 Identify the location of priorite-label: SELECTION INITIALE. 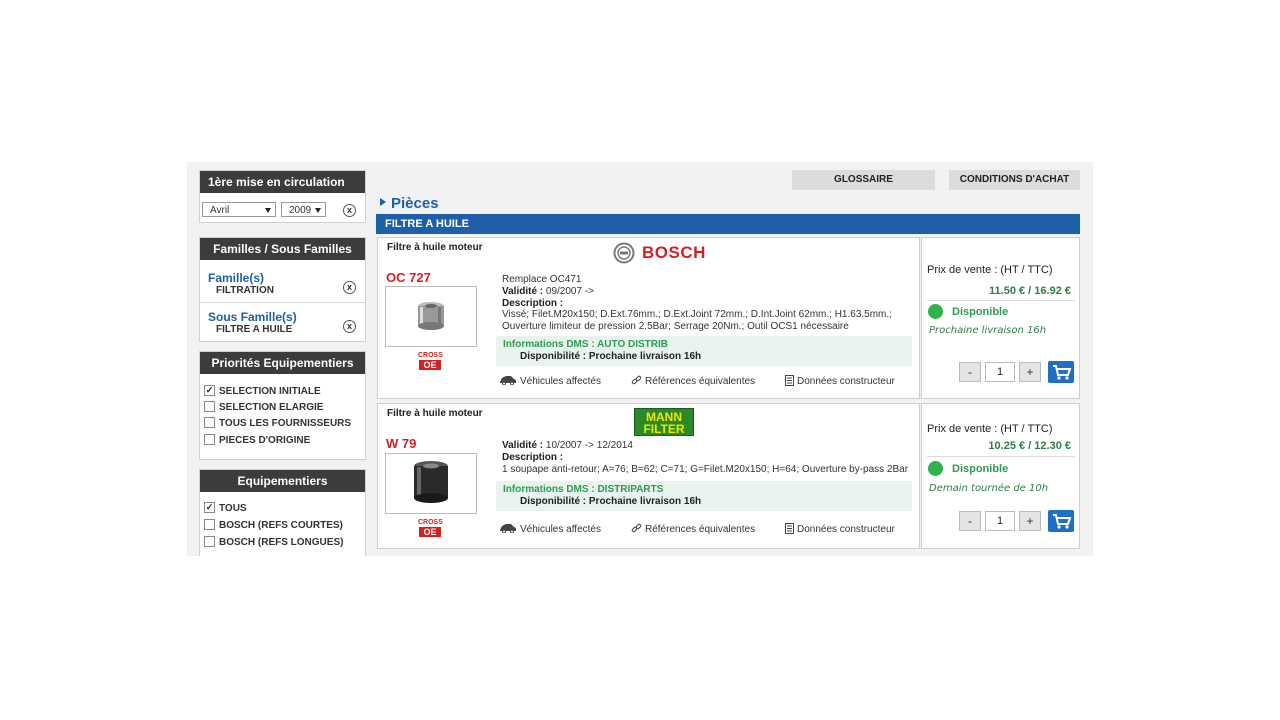
(270, 391).